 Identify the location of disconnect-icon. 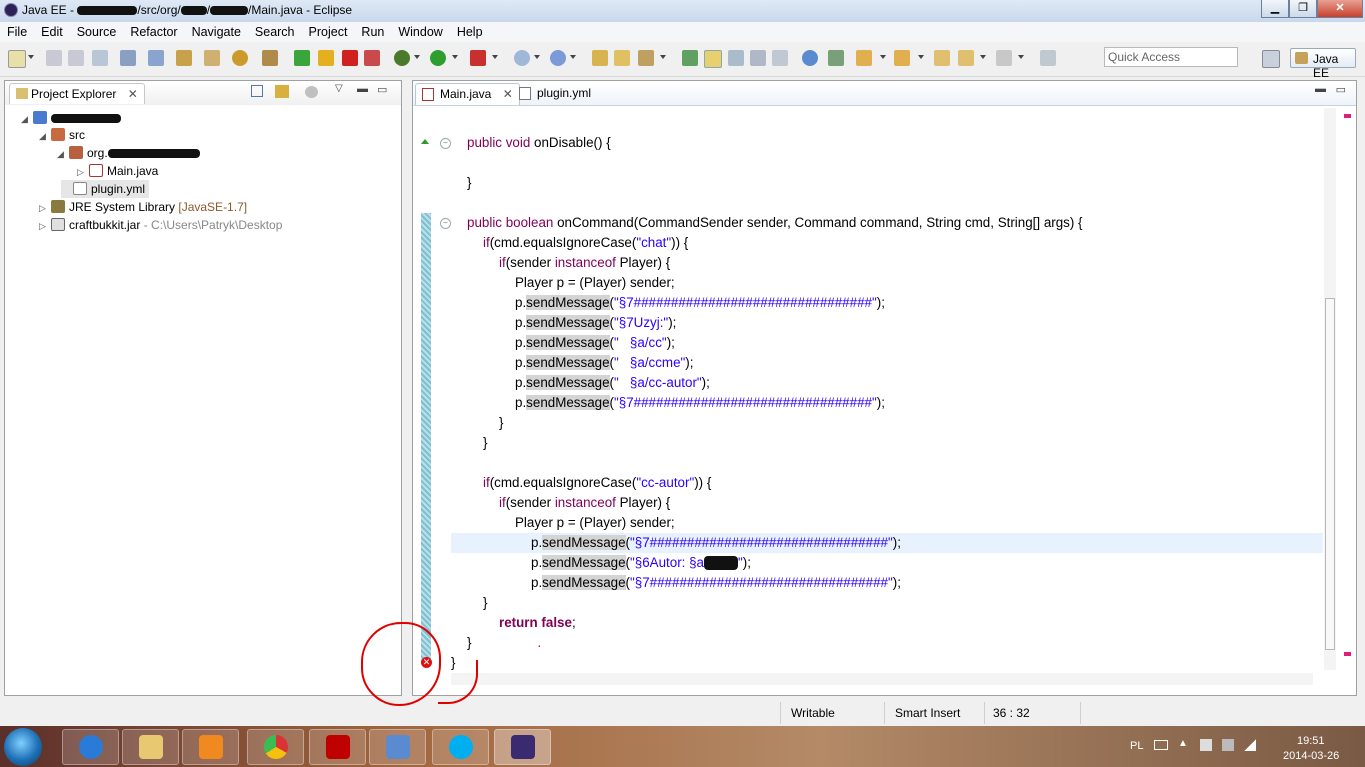
(372, 58).